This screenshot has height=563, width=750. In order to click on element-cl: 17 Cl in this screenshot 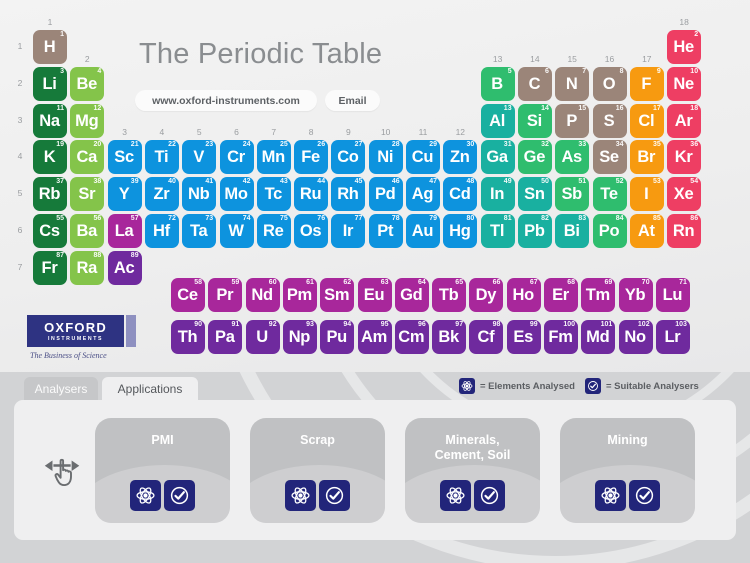, I will do `click(646, 120)`.